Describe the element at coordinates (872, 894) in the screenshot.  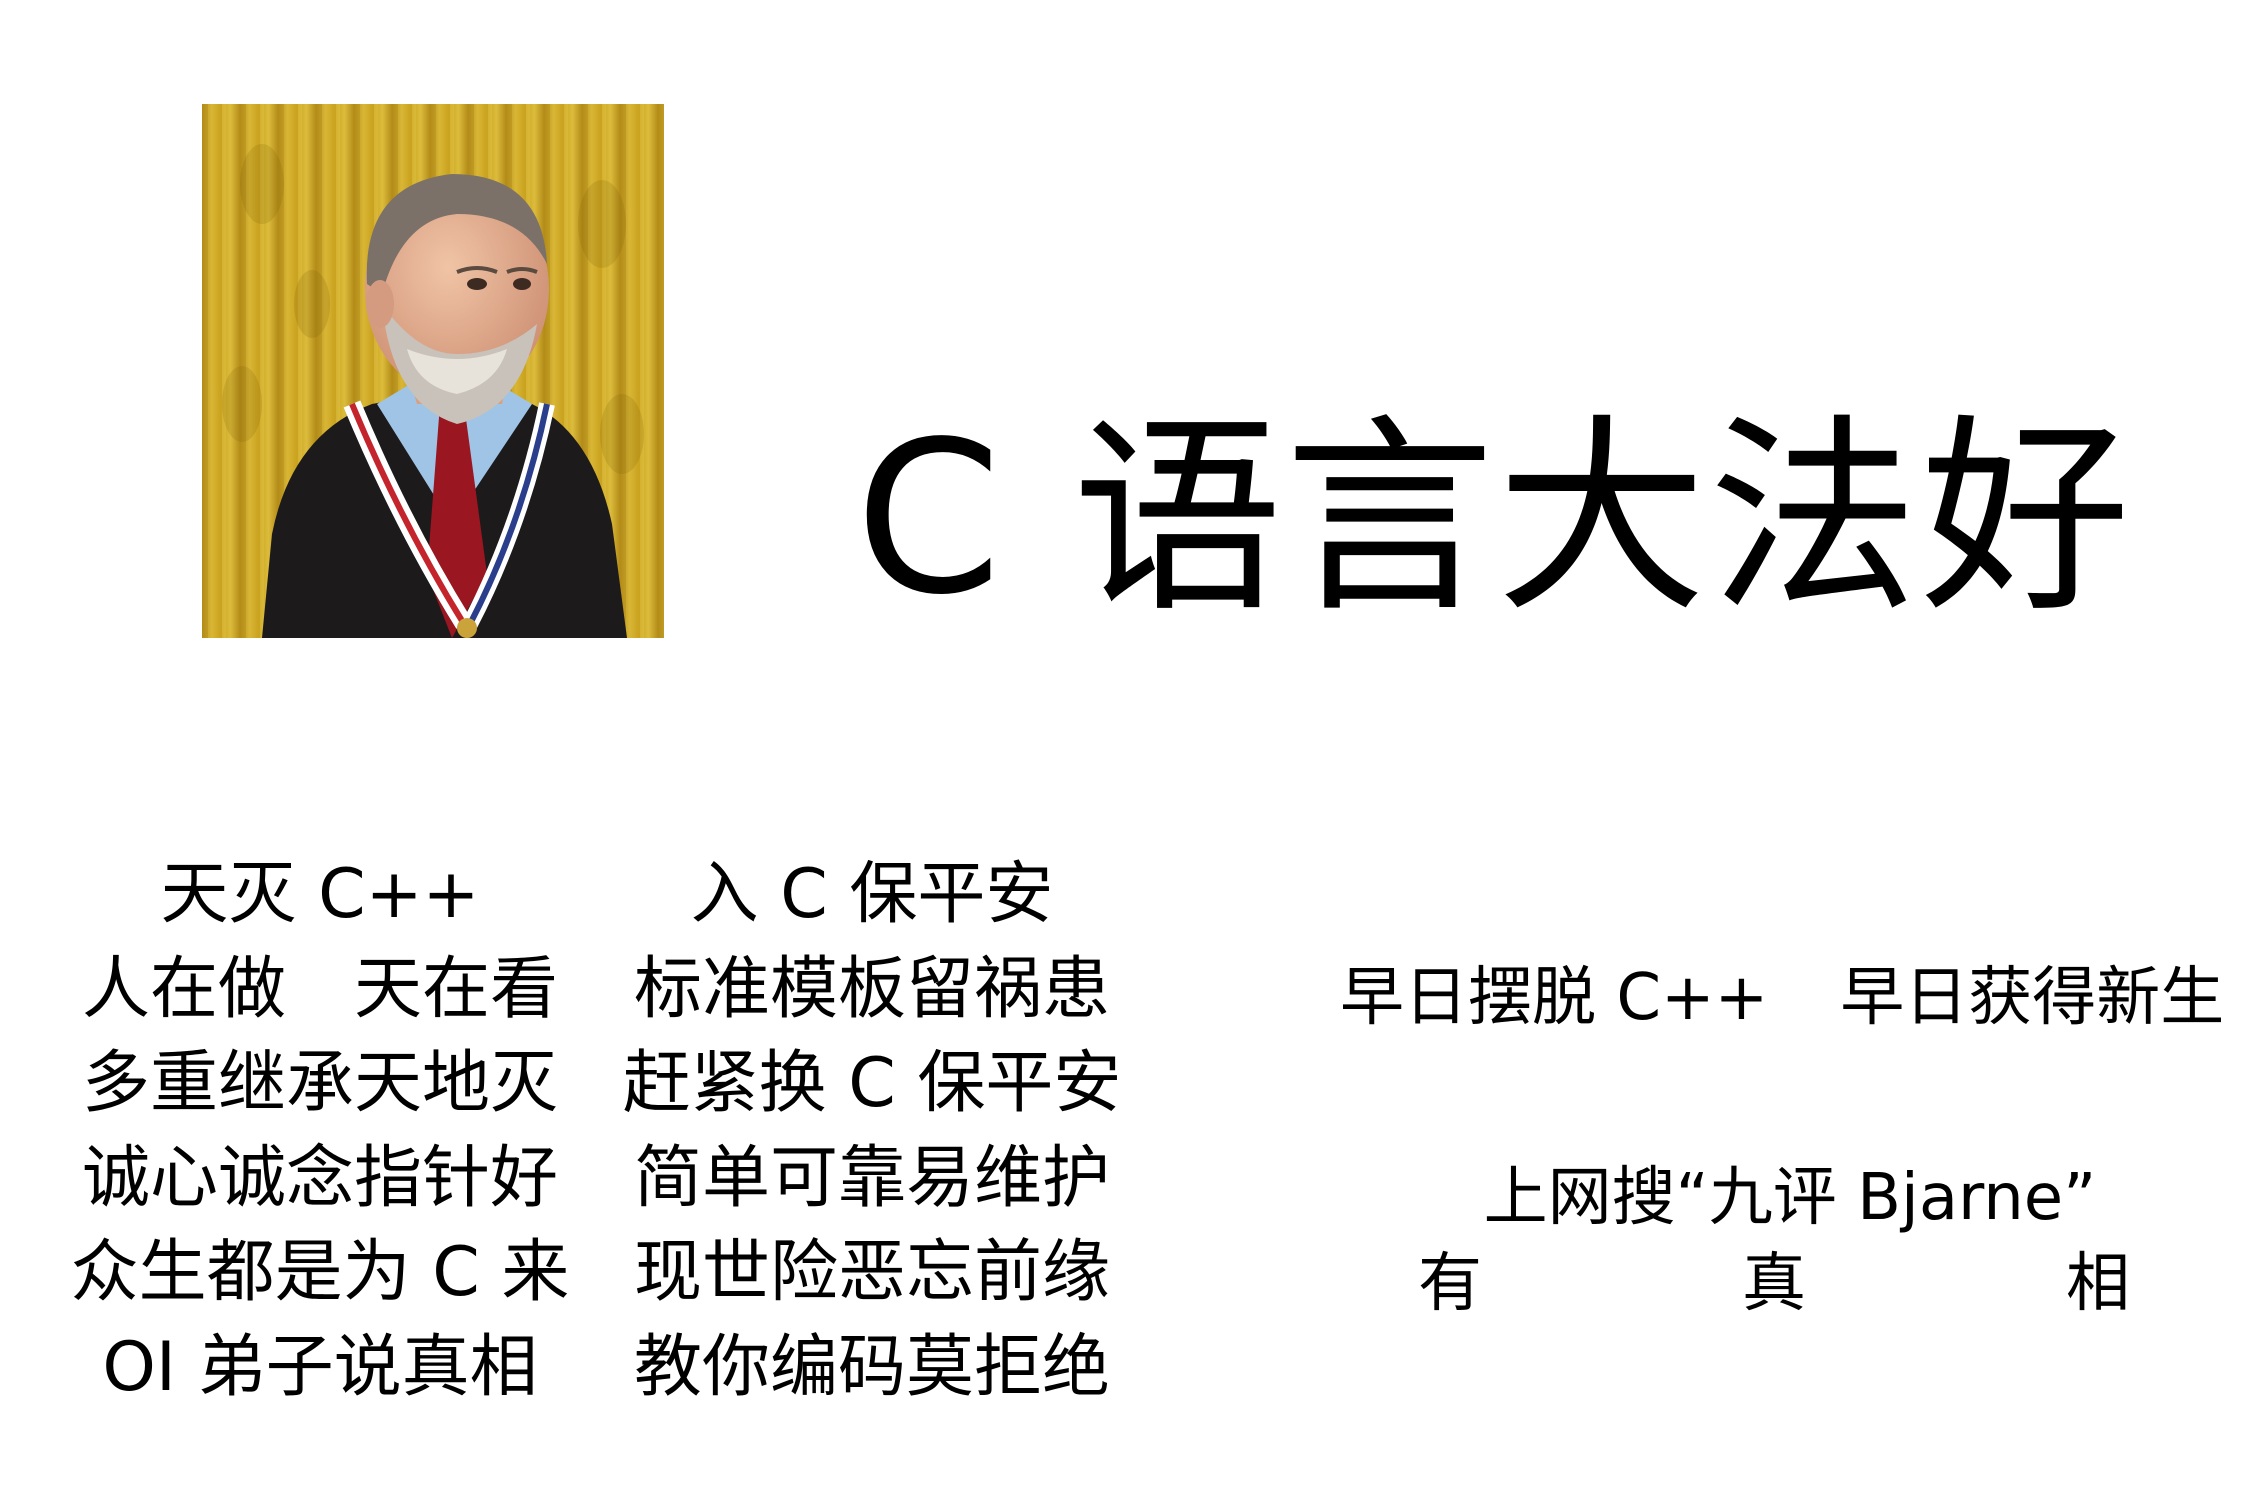
I see `poem-right-line: 入 C 保平安` at that location.